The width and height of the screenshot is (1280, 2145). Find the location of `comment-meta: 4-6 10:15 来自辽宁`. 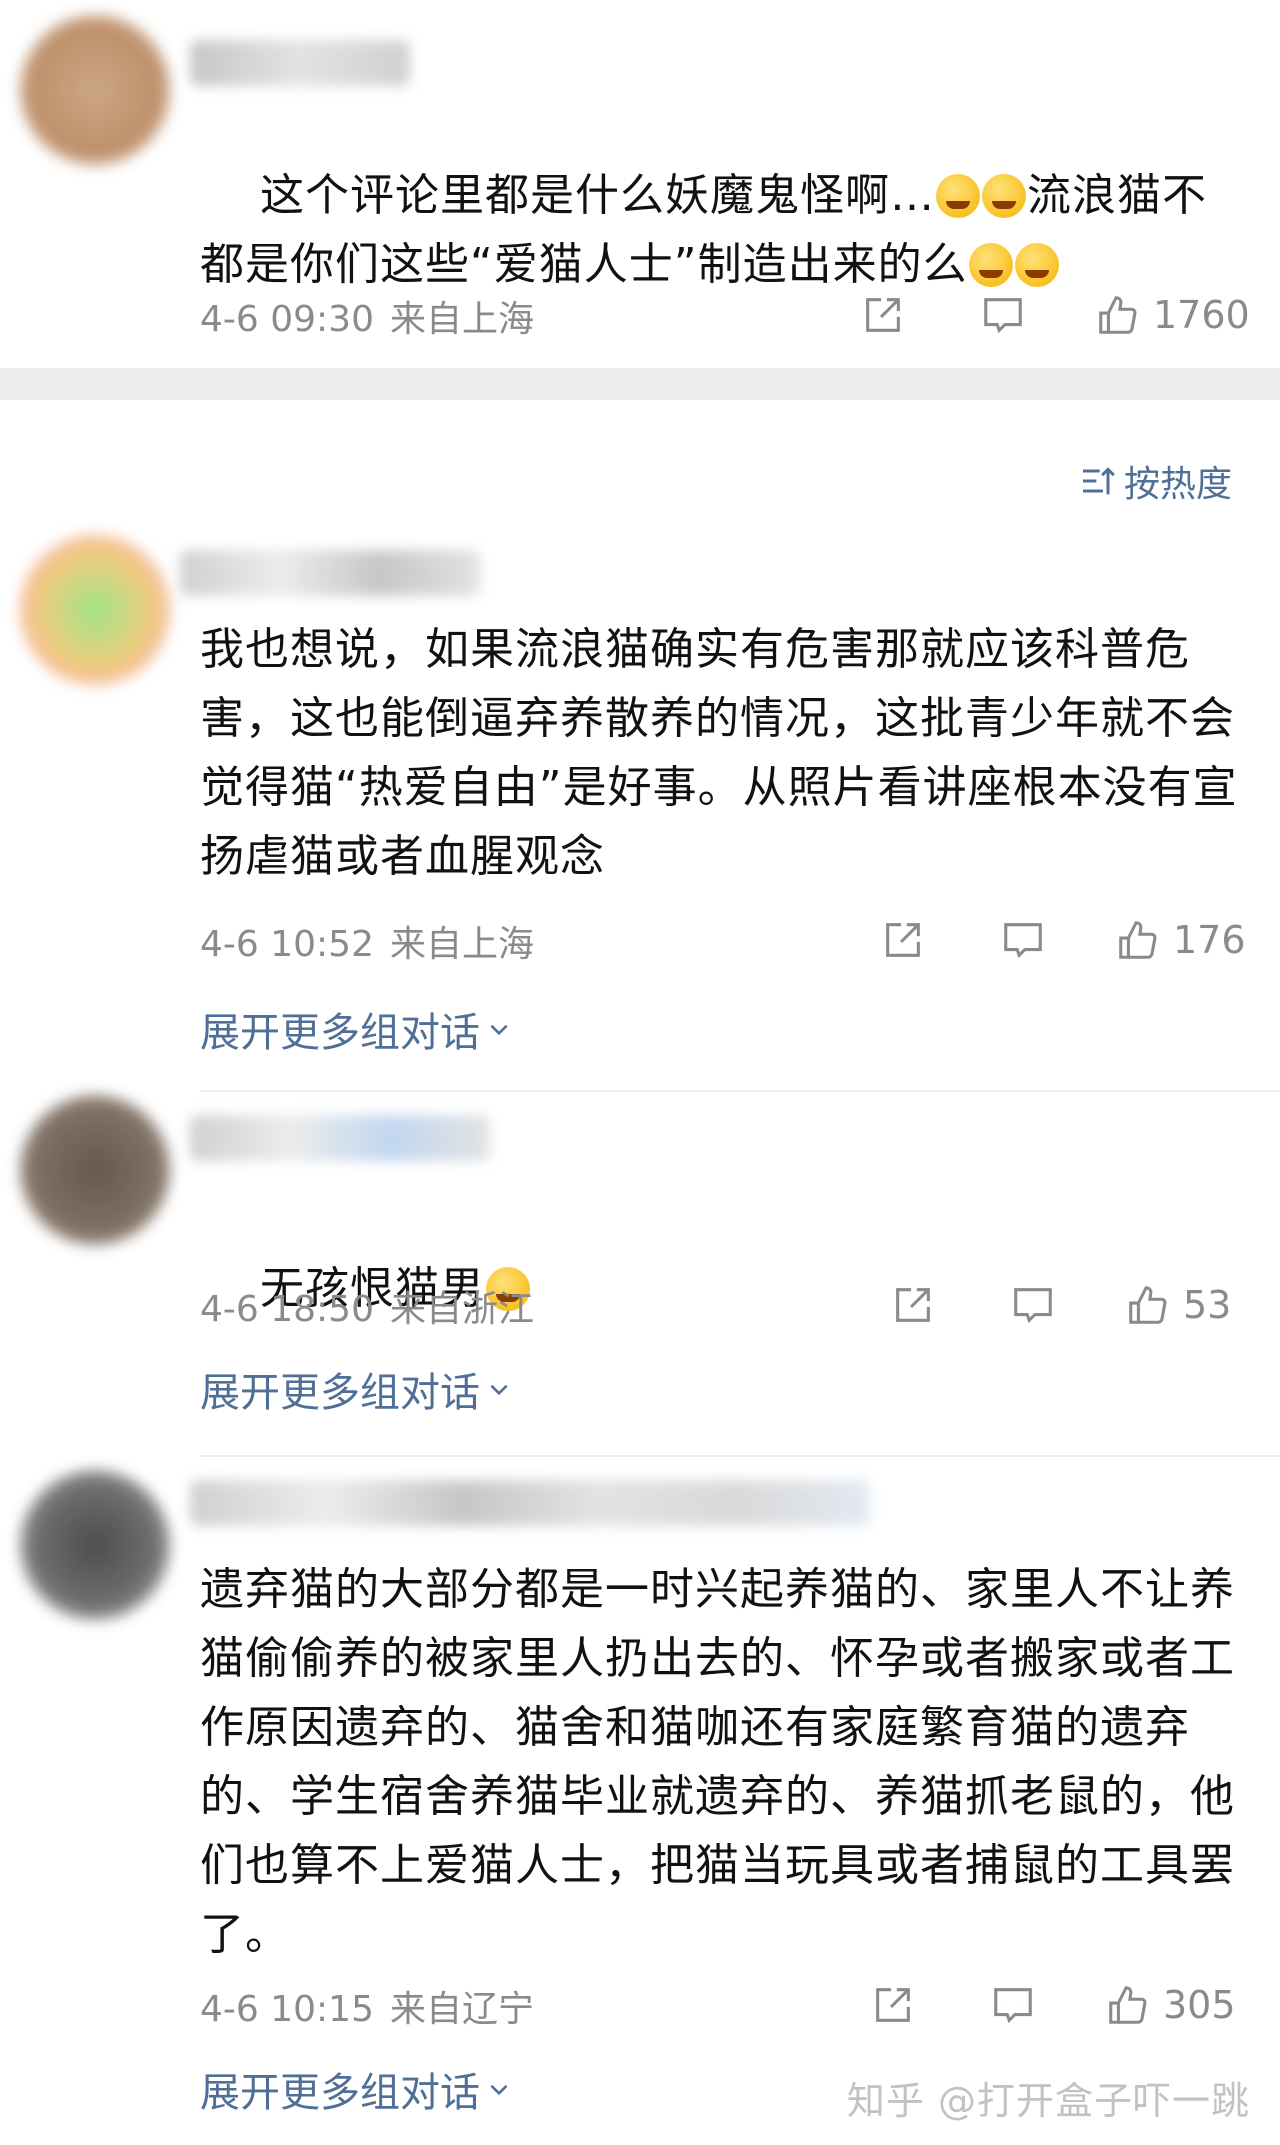

comment-meta: 4-6 10:15 来自辽宁 is located at coordinates (367, 2006).